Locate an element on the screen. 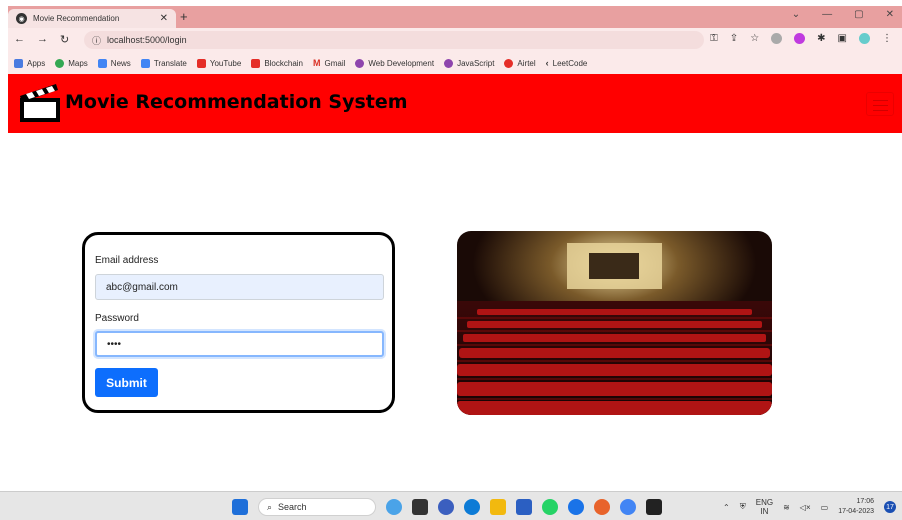  forward-icon: → is located at coordinates (42, 39).